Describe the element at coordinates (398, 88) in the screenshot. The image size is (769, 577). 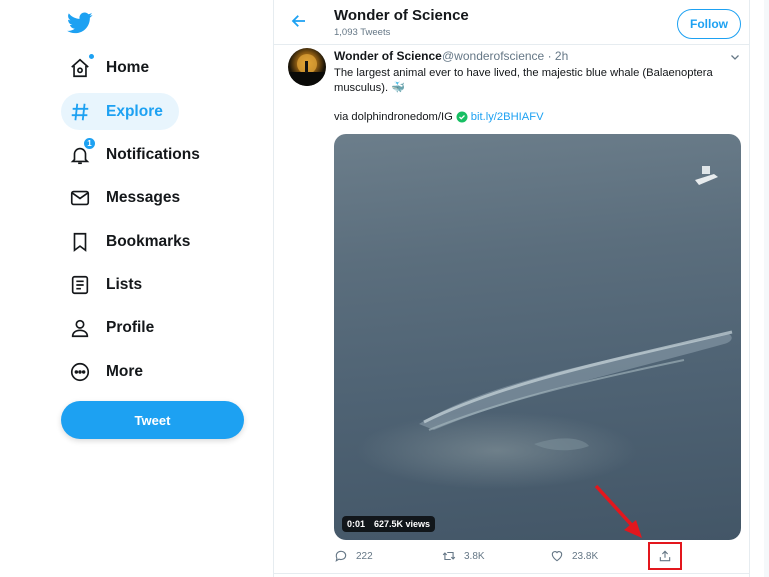
I see `whale-emoji: 🐳` at that location.